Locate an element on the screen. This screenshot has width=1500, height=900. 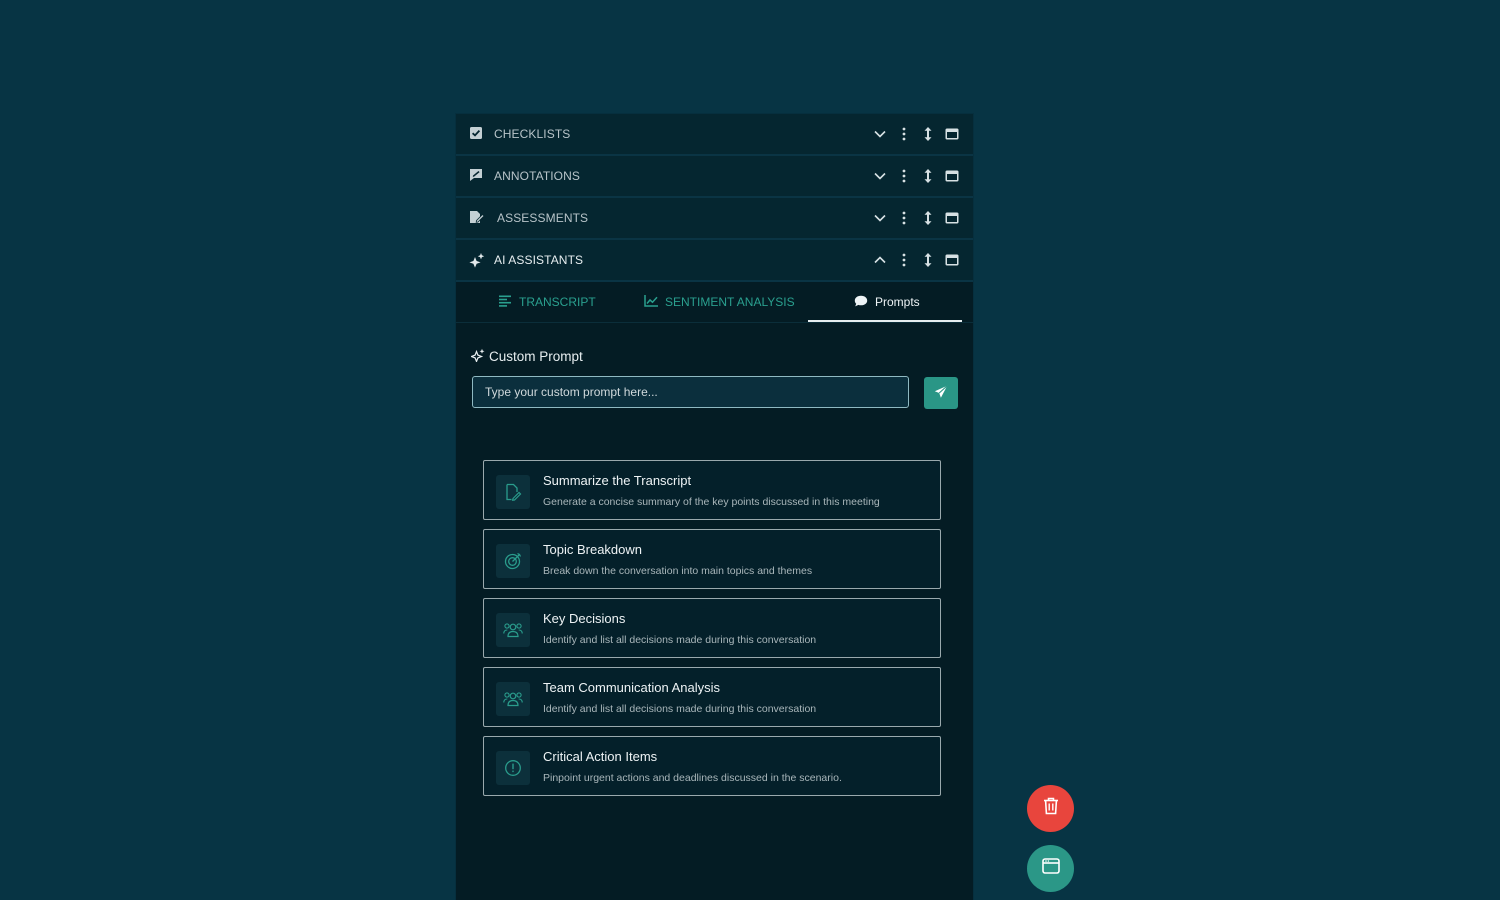
tab-sentiment-analysis: SENTIMENT ANALYSIS is located at coordinates (719, 302).